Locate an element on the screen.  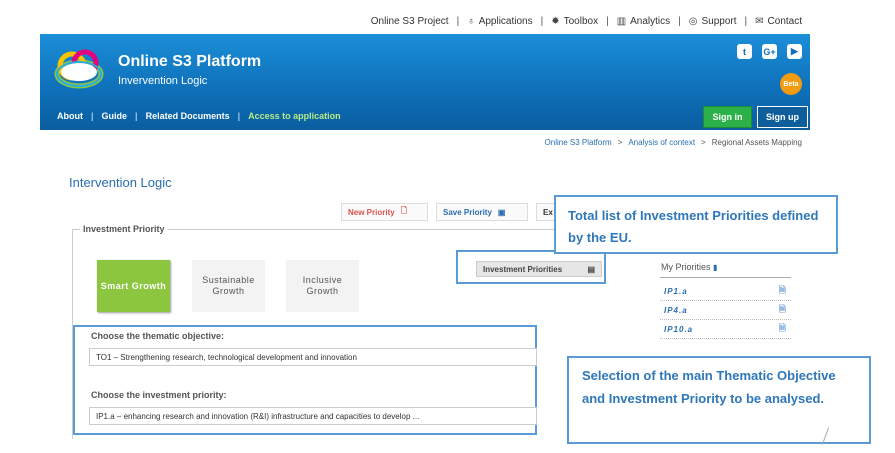
gear-icon: ✹ is located at coordinates (555, 21).